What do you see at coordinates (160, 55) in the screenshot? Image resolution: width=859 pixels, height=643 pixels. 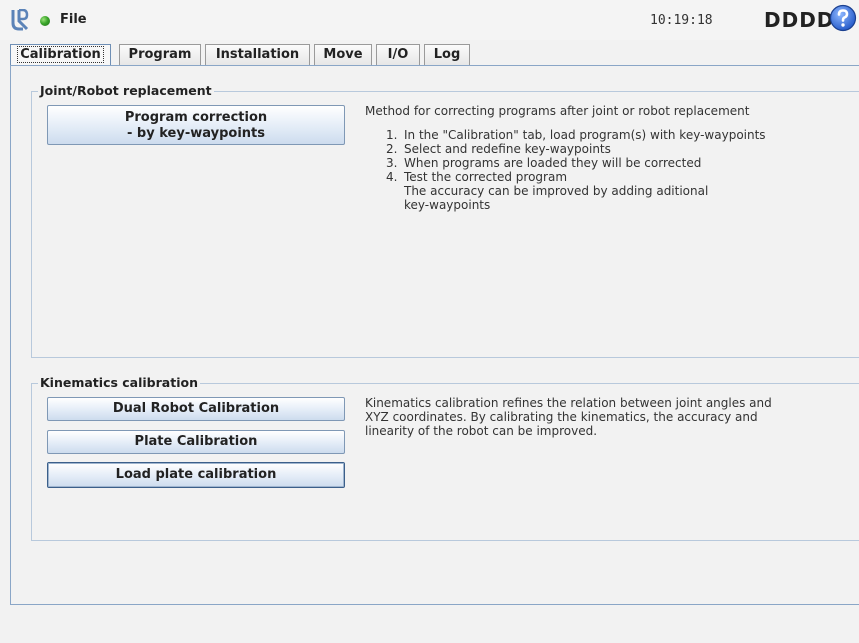 I see `tab-program: Program` at bounding box center [160, 55].